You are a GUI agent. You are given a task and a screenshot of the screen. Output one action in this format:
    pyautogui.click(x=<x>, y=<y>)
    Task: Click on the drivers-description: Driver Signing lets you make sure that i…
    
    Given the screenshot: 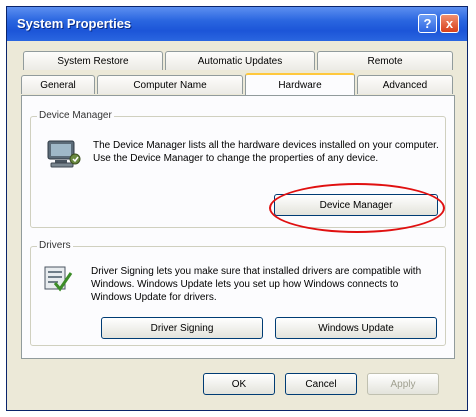 What is the action you would take?
    pyautogui.click(x=256, y=284)
    